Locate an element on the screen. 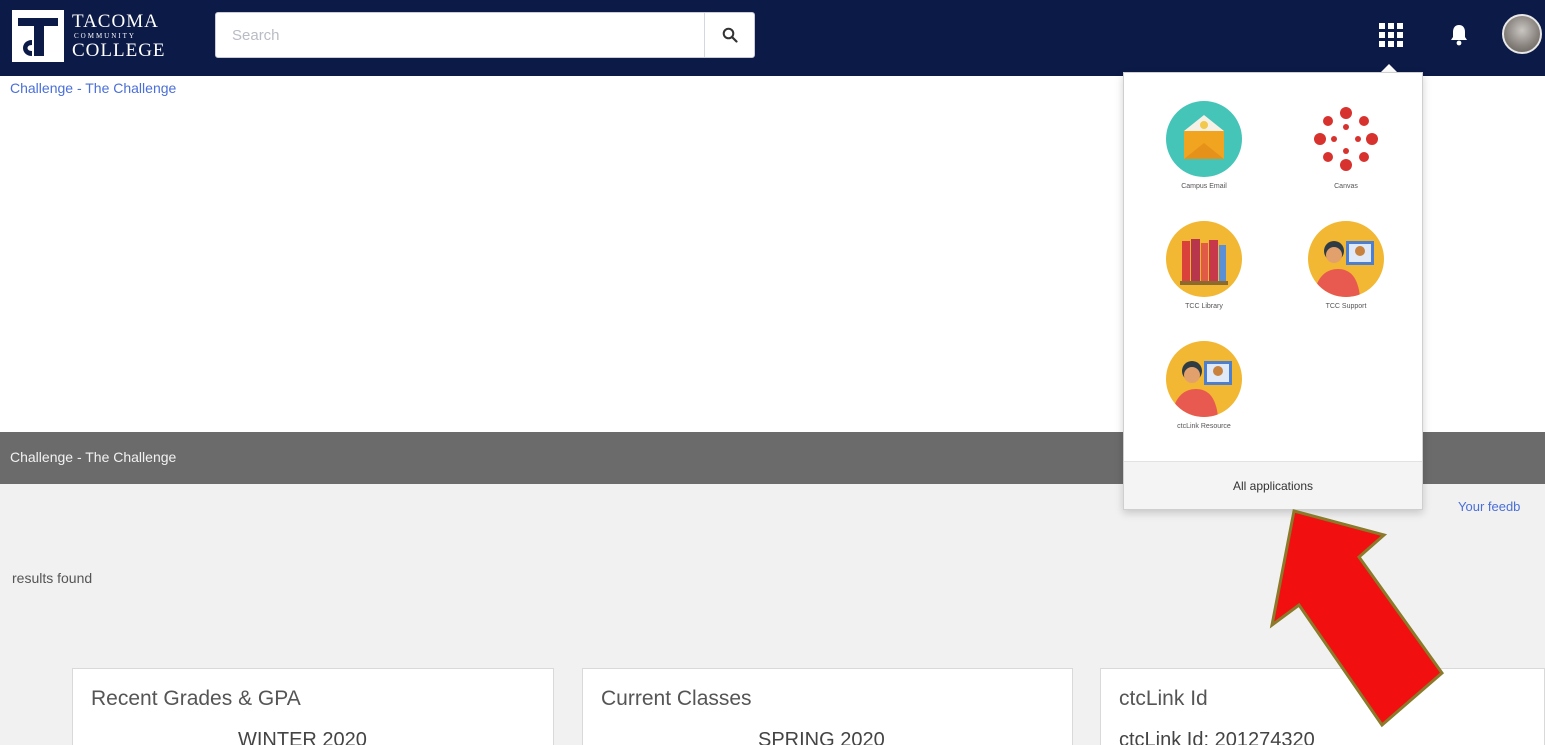 This screenshot has width=1545, height=745. breadcrumb: Challenge - The Challenge is located at coordinates (93, 88).